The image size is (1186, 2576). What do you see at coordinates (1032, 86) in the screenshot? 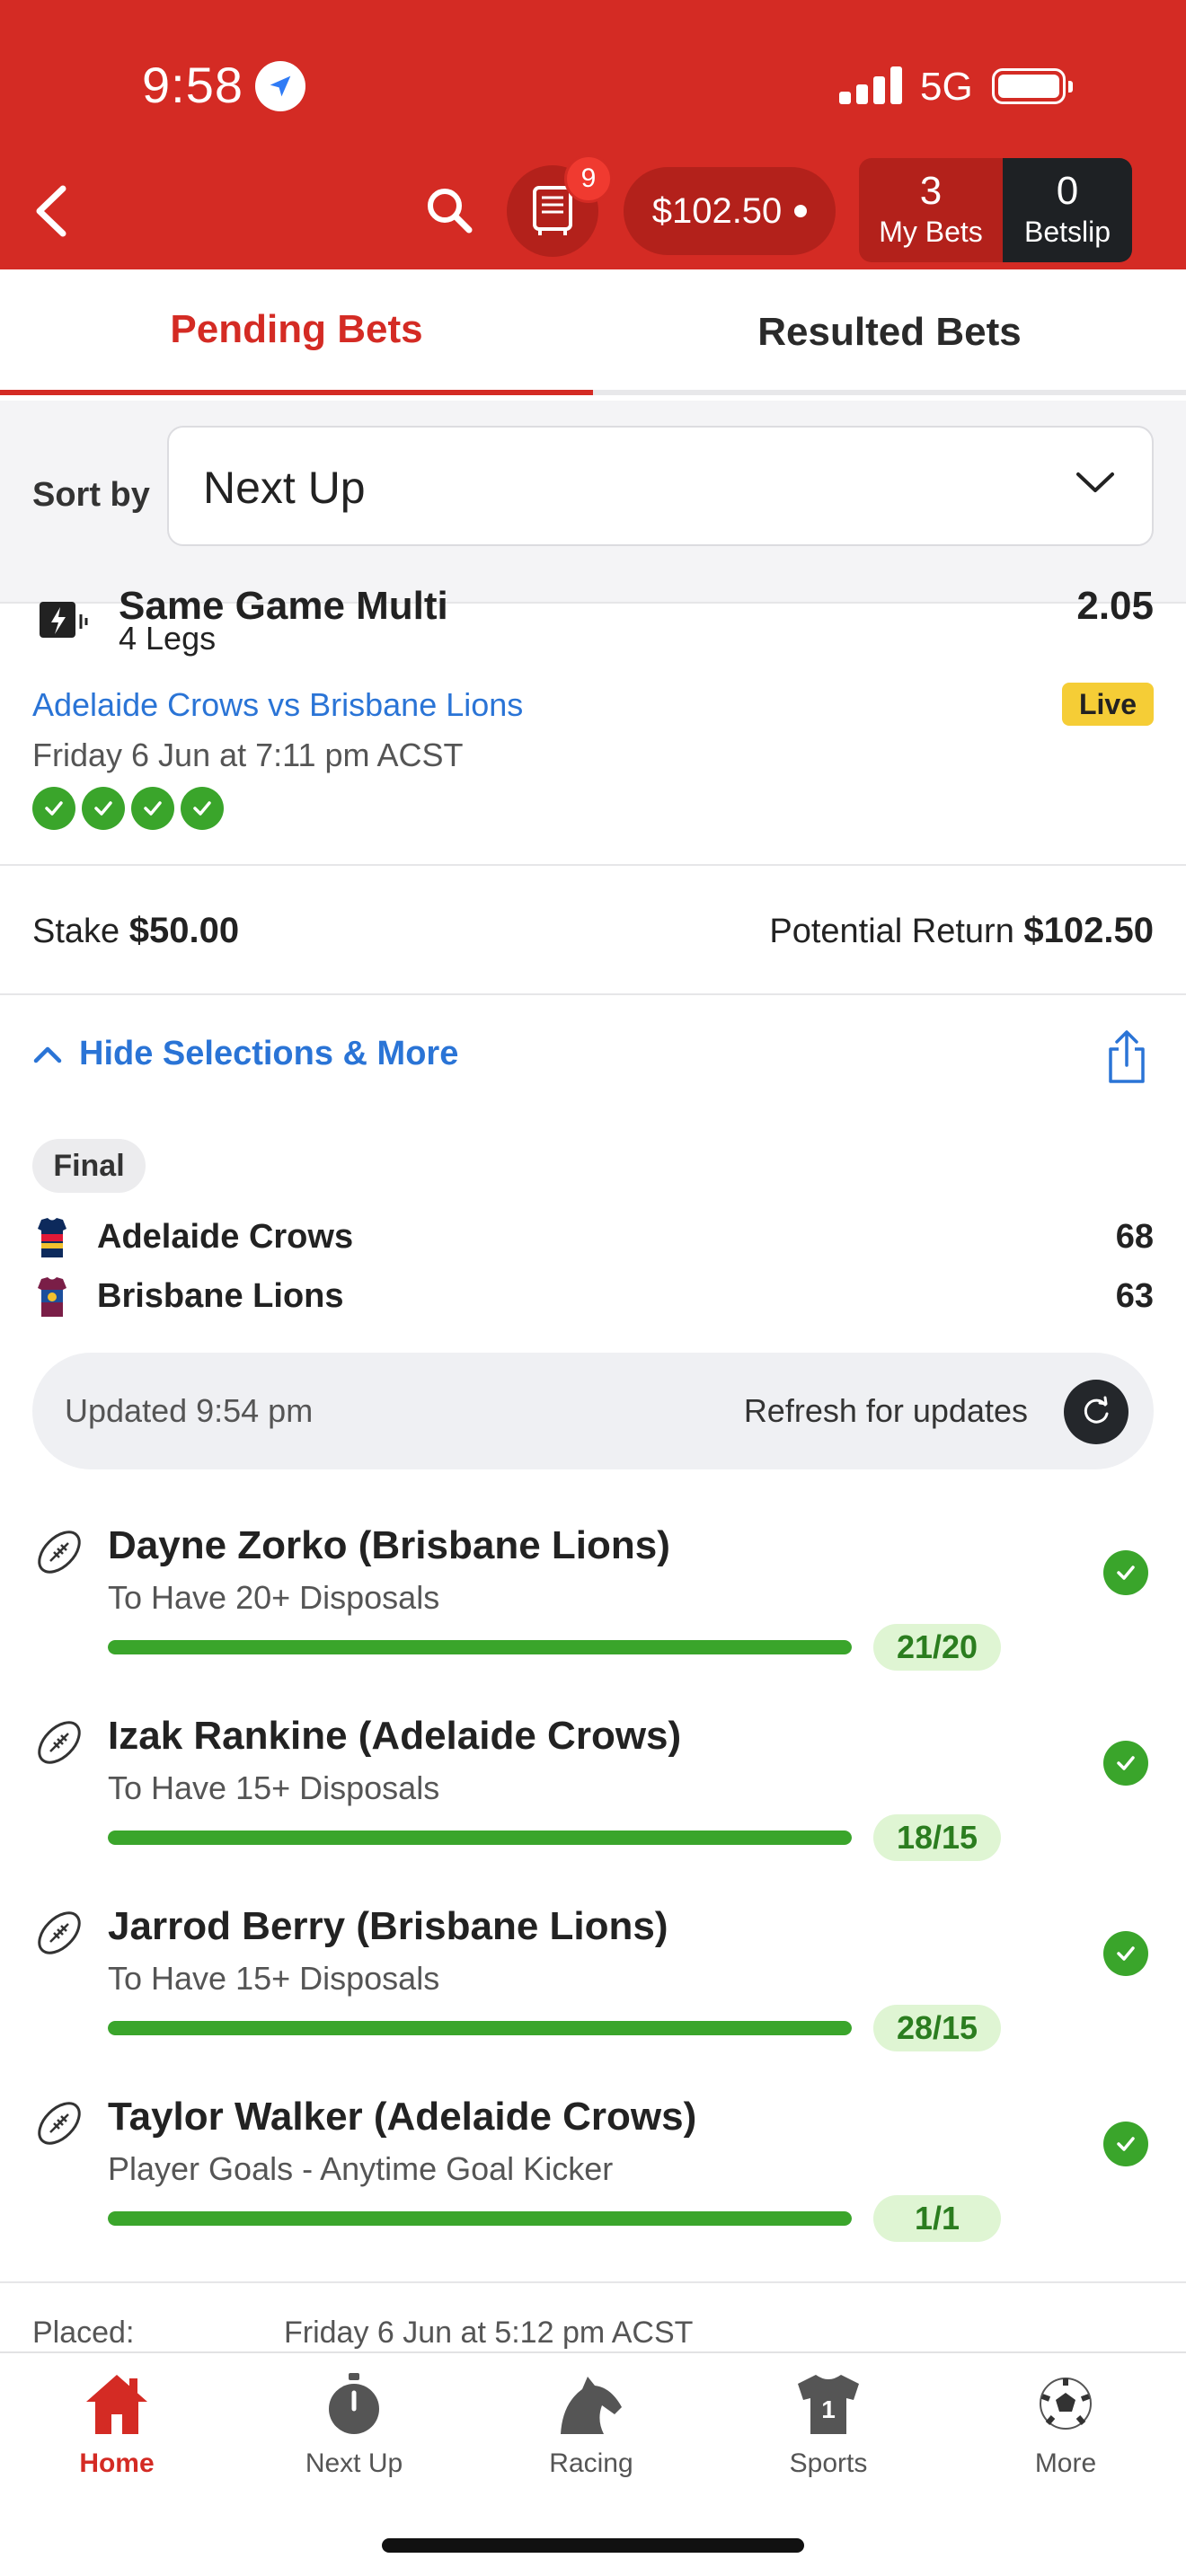
I see `battery-icon` at bounding box center [1032, 86].